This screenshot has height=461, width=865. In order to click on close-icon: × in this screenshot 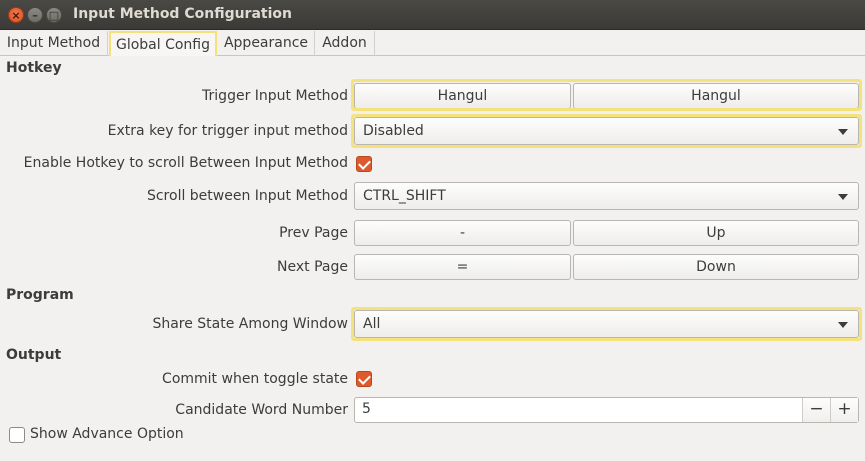, I will do `click(16, 15)`.